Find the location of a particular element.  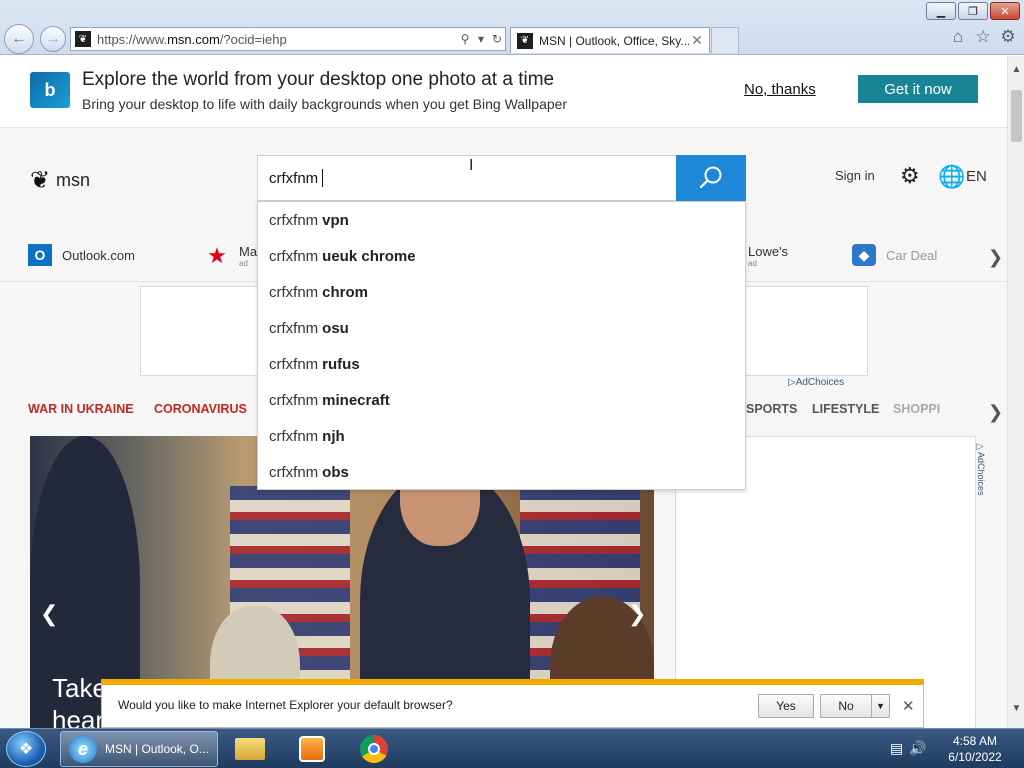

scroll-down-icon: ▼ is located at coordinates (1016, 708).